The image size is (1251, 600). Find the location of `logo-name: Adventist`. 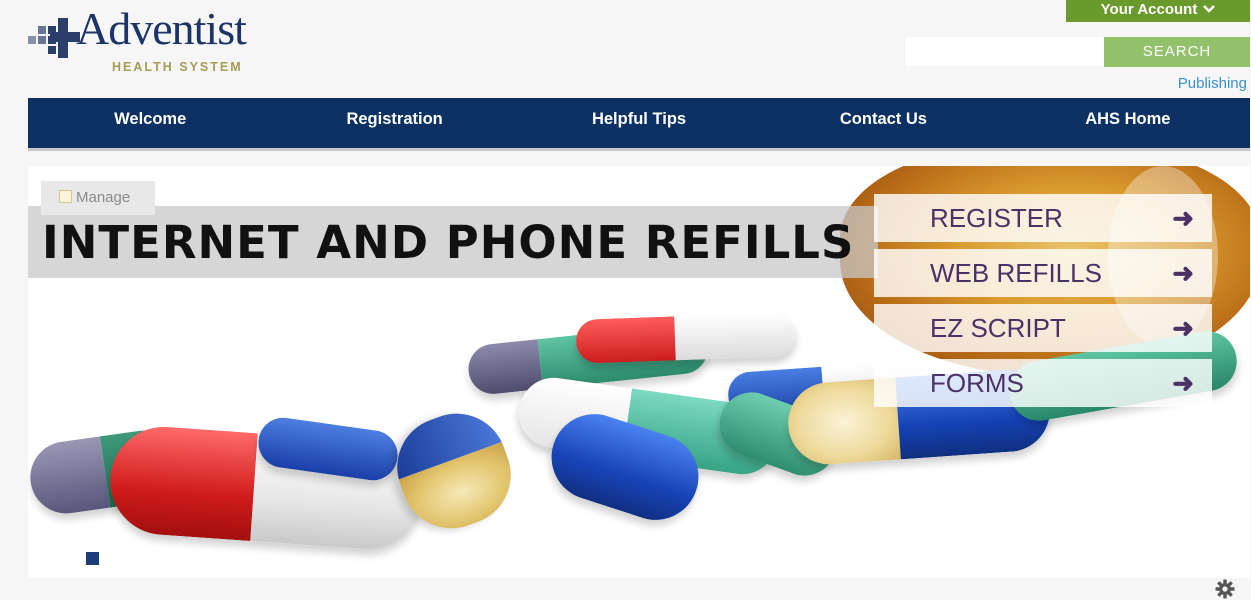

logo-name: Adventist is located at coordinates (161, 28).